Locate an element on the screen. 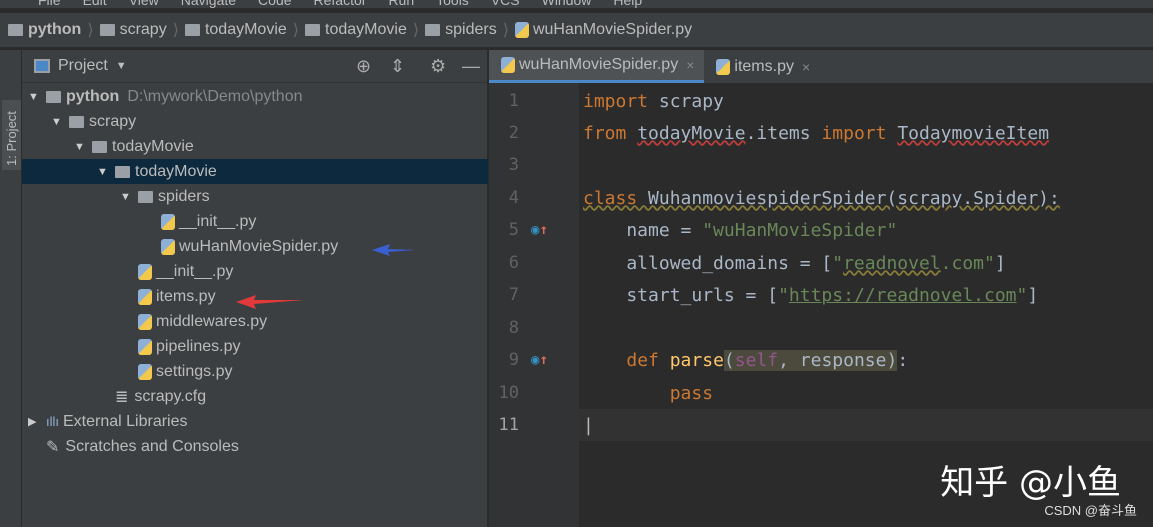  library-icon: ıllı is located at coordinates (52, 421).